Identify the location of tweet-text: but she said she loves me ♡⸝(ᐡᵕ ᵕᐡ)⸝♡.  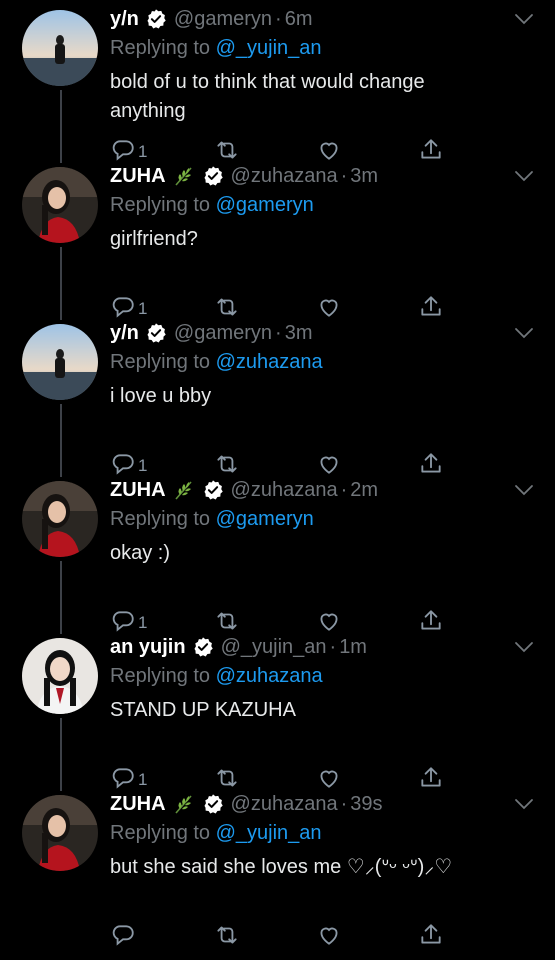
(281, 867).